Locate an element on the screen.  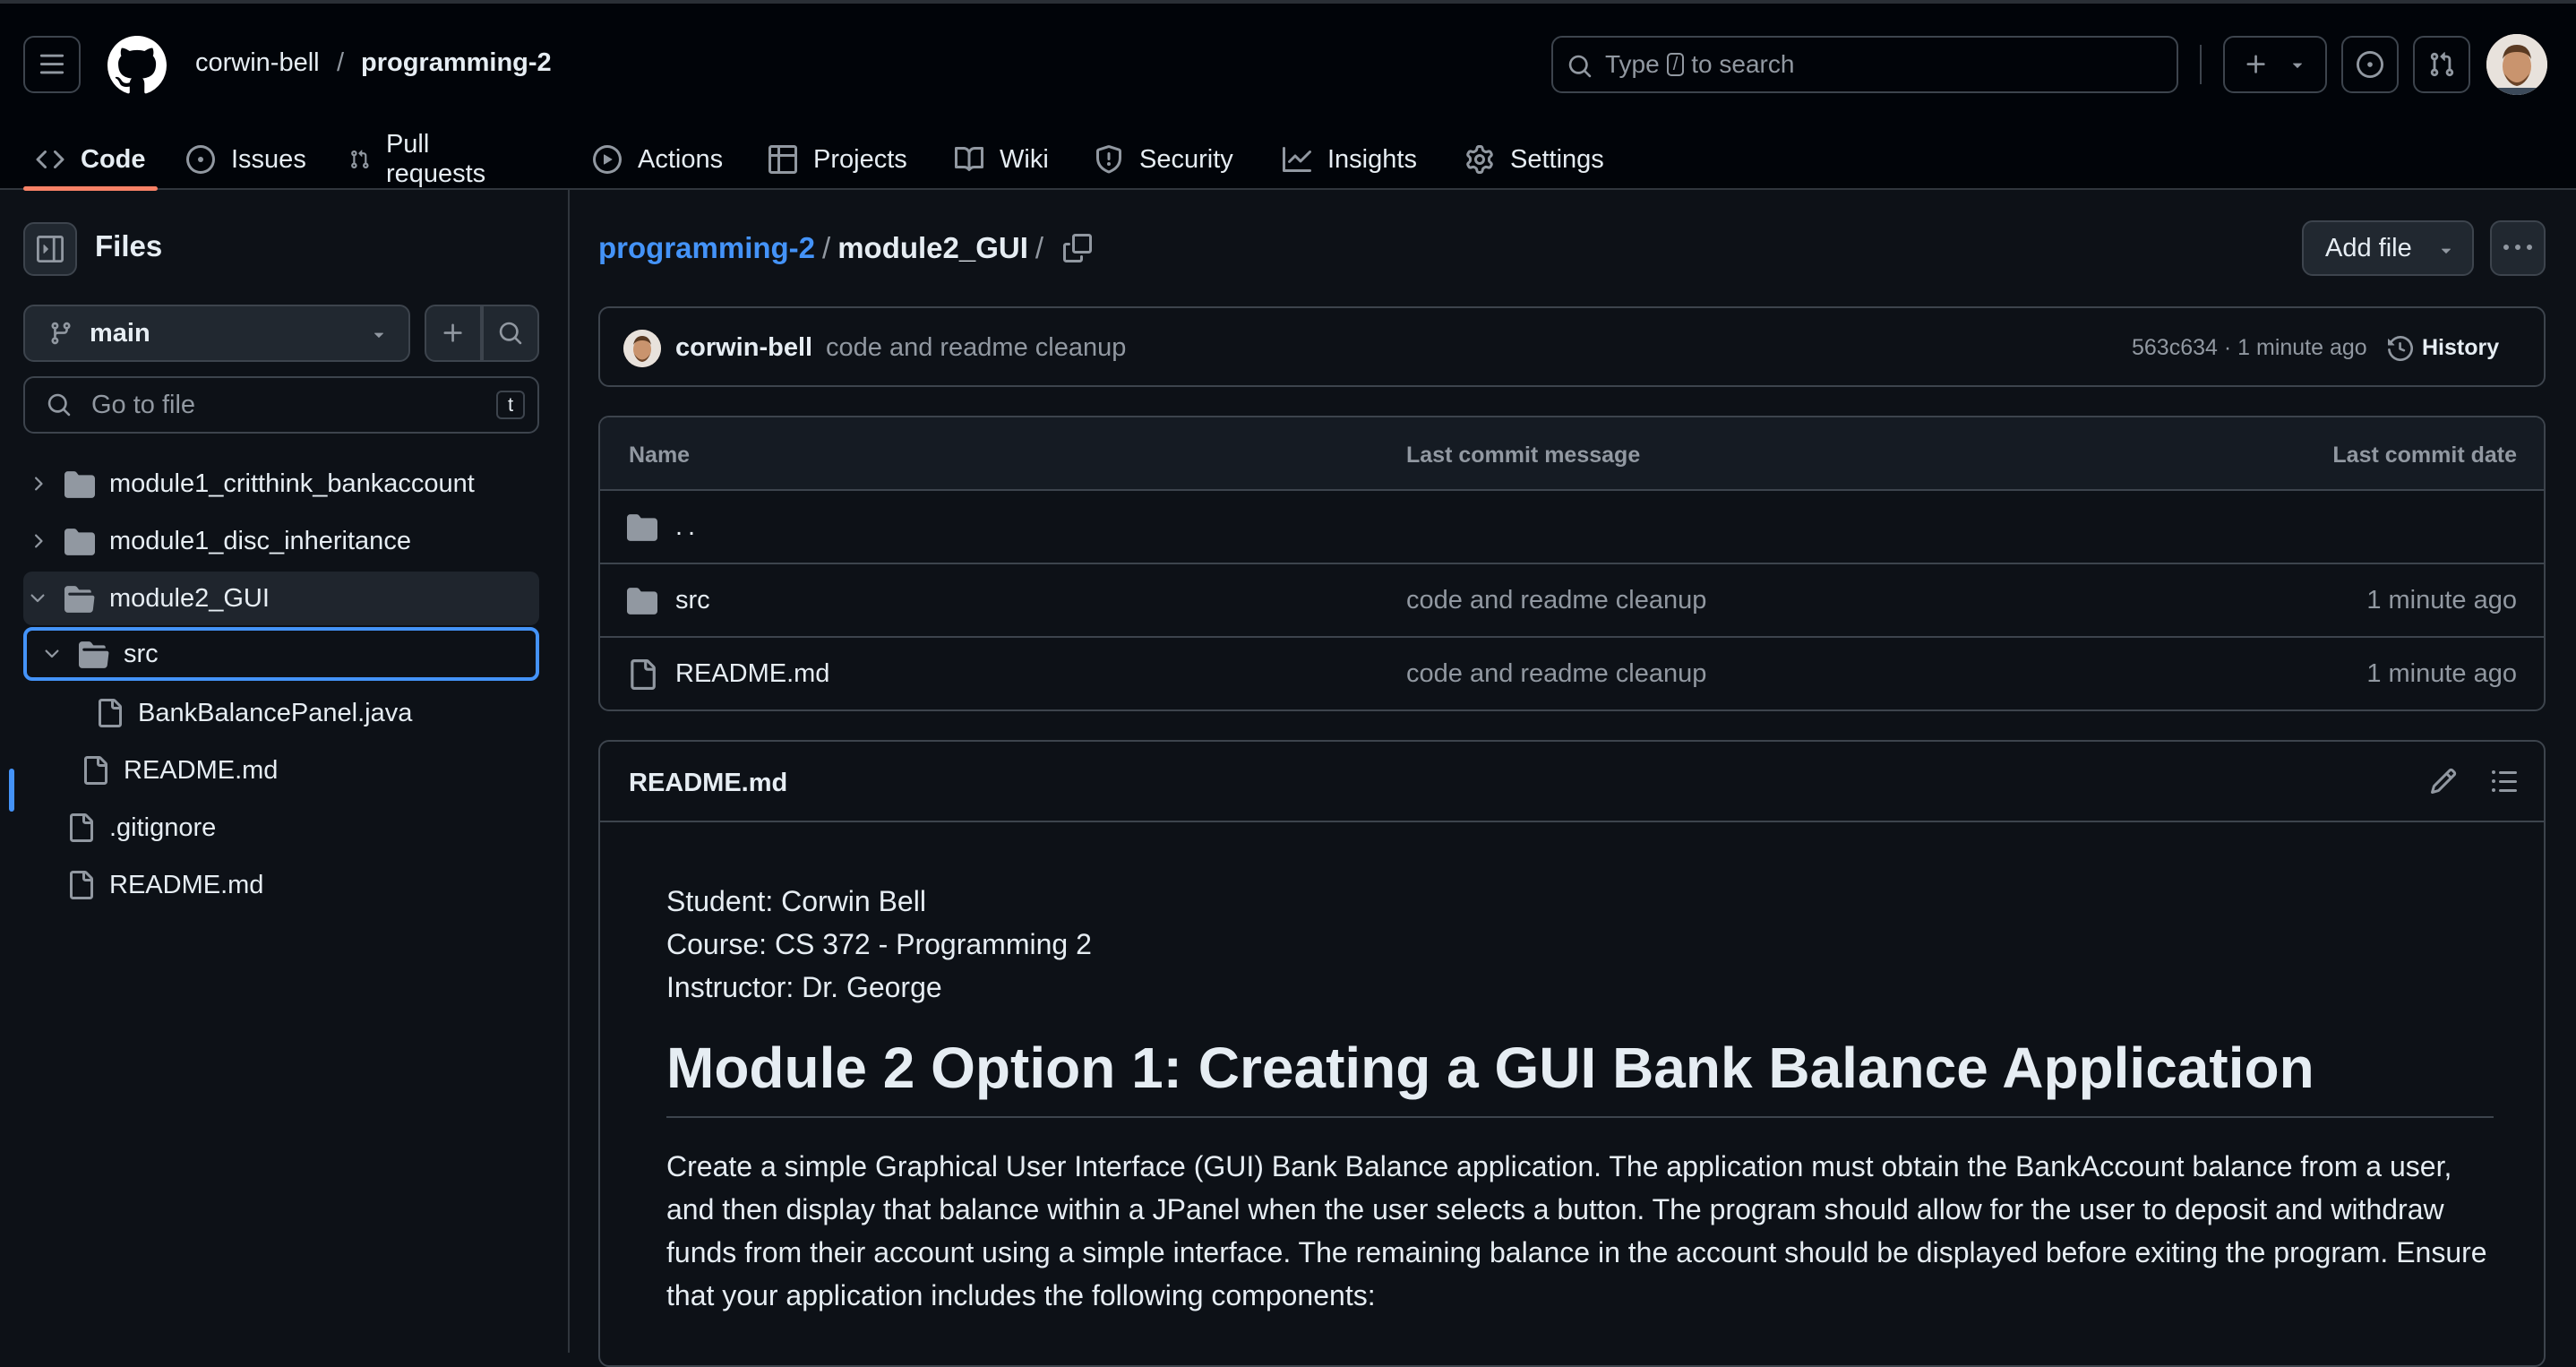
more-options-button is located at coordinates (2518, 248).